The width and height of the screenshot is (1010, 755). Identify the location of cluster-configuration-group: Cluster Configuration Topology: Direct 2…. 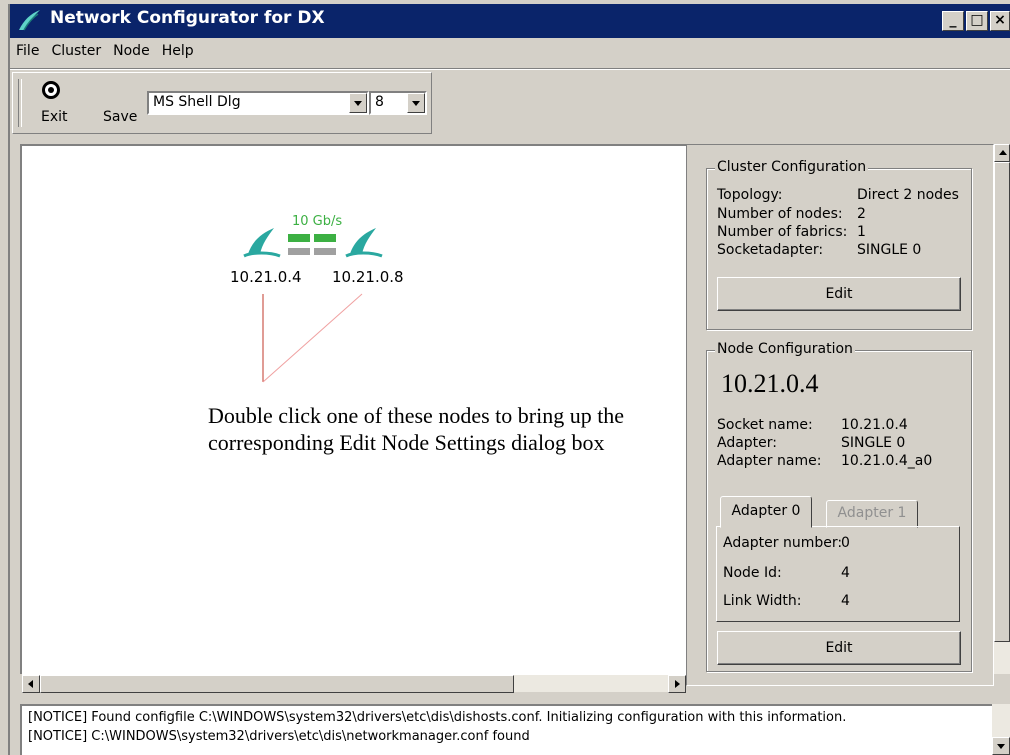
(839, 244).